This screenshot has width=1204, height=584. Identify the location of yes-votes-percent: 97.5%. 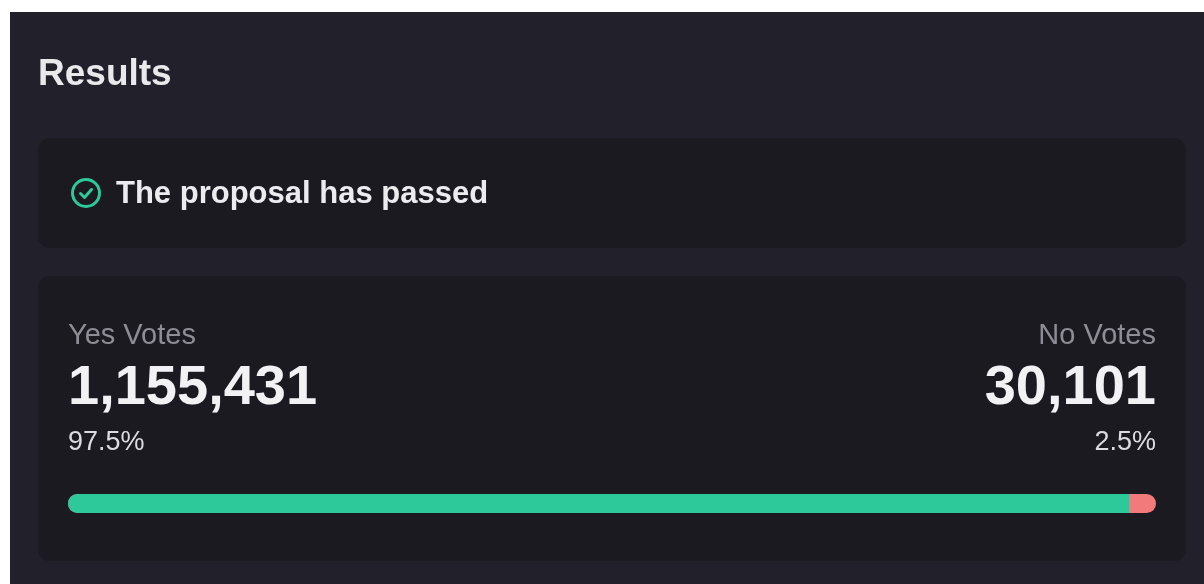
(106, 441).